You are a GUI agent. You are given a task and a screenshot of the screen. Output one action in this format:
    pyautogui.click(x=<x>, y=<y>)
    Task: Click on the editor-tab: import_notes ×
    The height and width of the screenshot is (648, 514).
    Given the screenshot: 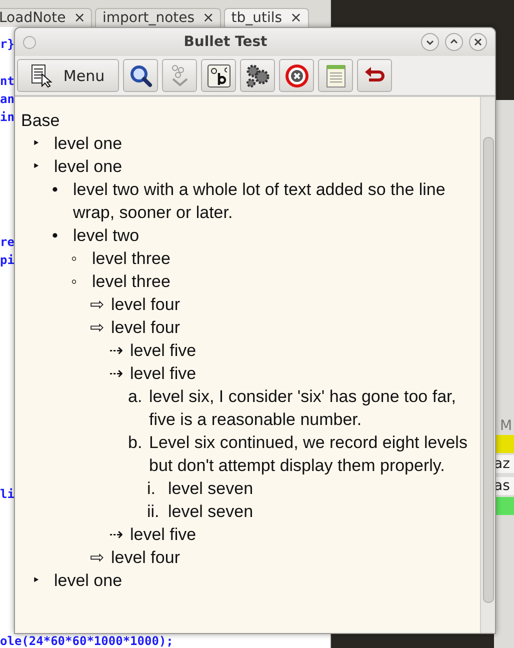 What is the action you would take?
    pyautogui.click(x=158, y=17)
    